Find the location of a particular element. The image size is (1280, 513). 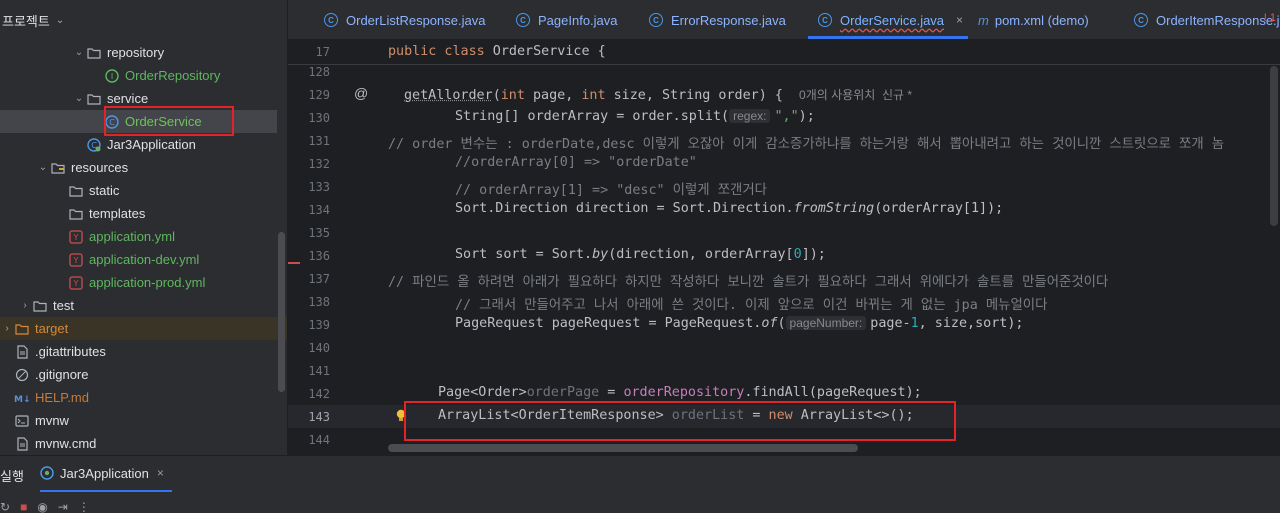

tree-help-md: M↓ HELP.md is located at coordinates (138, 397).